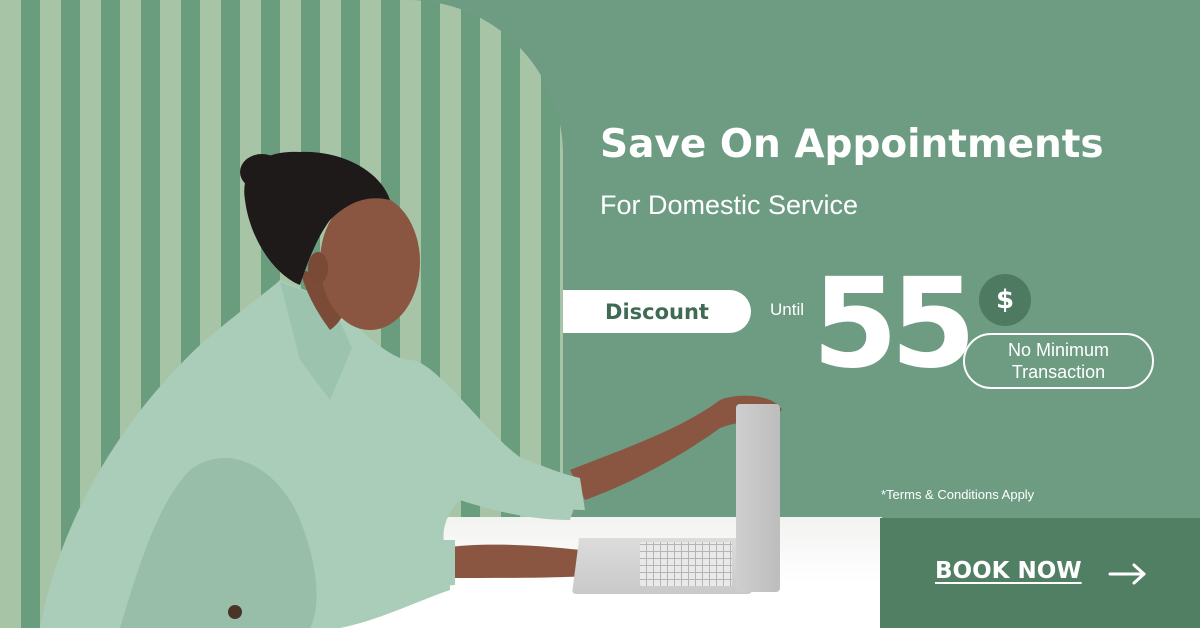  What do you see at coordinates (318, 268) in the screenshot?
I see `ear` at bounding box center [318, 268].